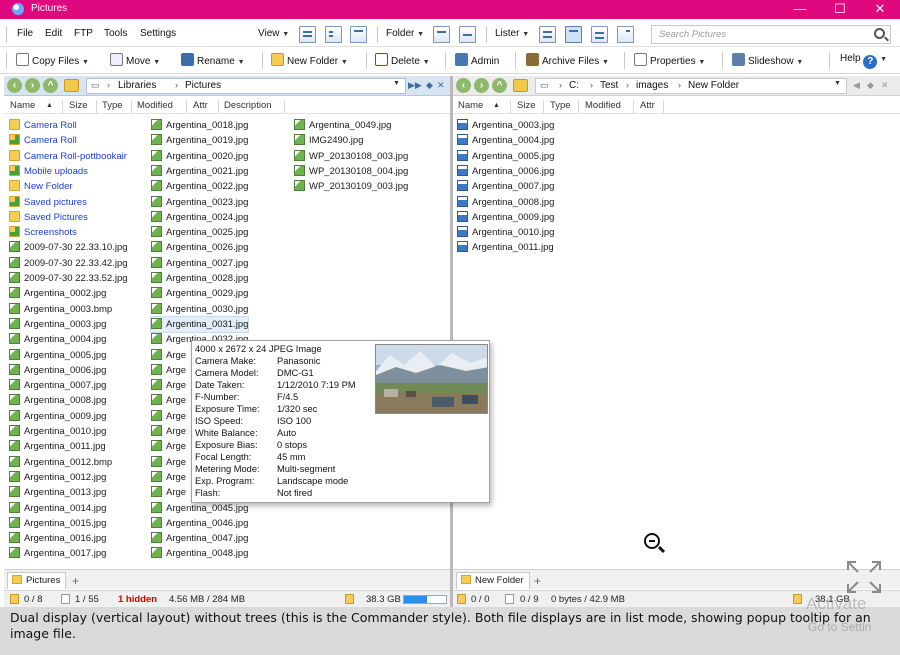 This screenshot has height=655, width=900. What do you see at coordinates (493, 580) in the screenshot?
I see `tab-new-folder: New Folder` at bounding box center [493, 580].